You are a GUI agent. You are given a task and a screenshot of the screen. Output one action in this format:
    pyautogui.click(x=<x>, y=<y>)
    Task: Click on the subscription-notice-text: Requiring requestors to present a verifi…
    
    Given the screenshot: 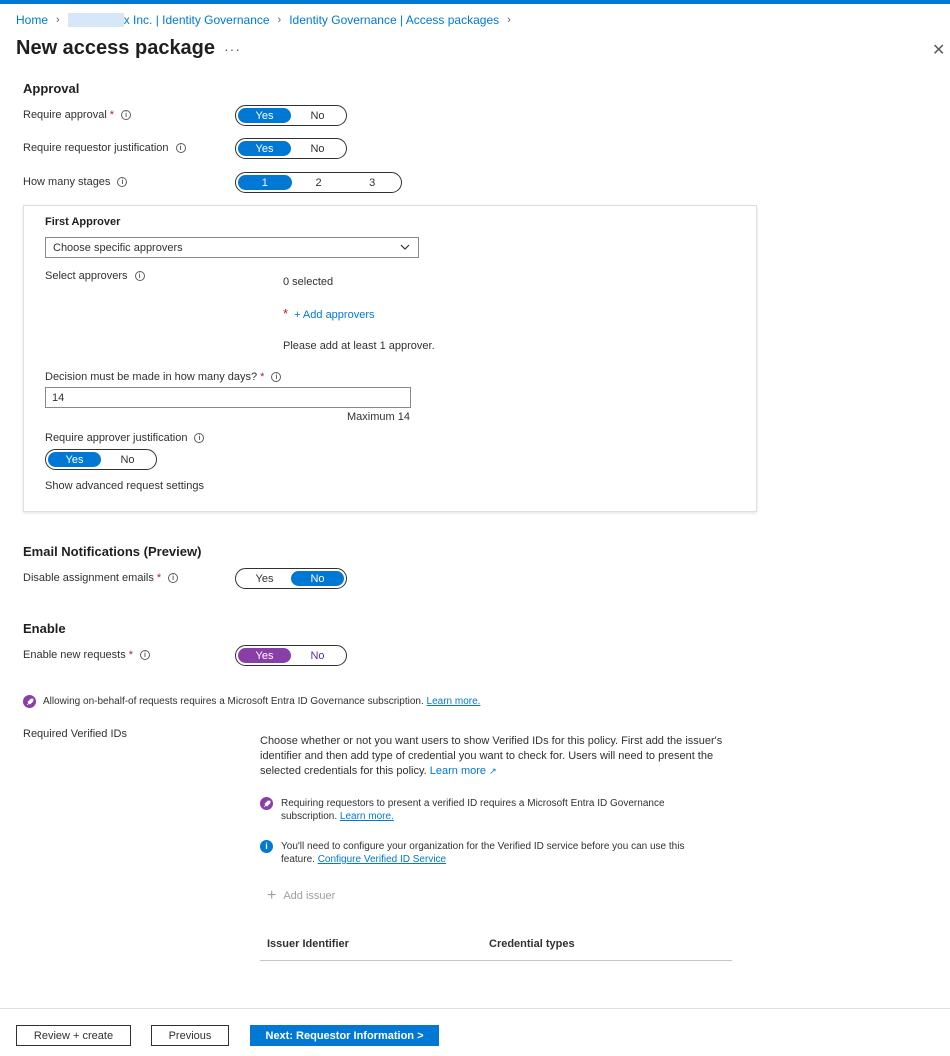 What is the action you would take?
    pyautogui.click(x=490, y=810)
    